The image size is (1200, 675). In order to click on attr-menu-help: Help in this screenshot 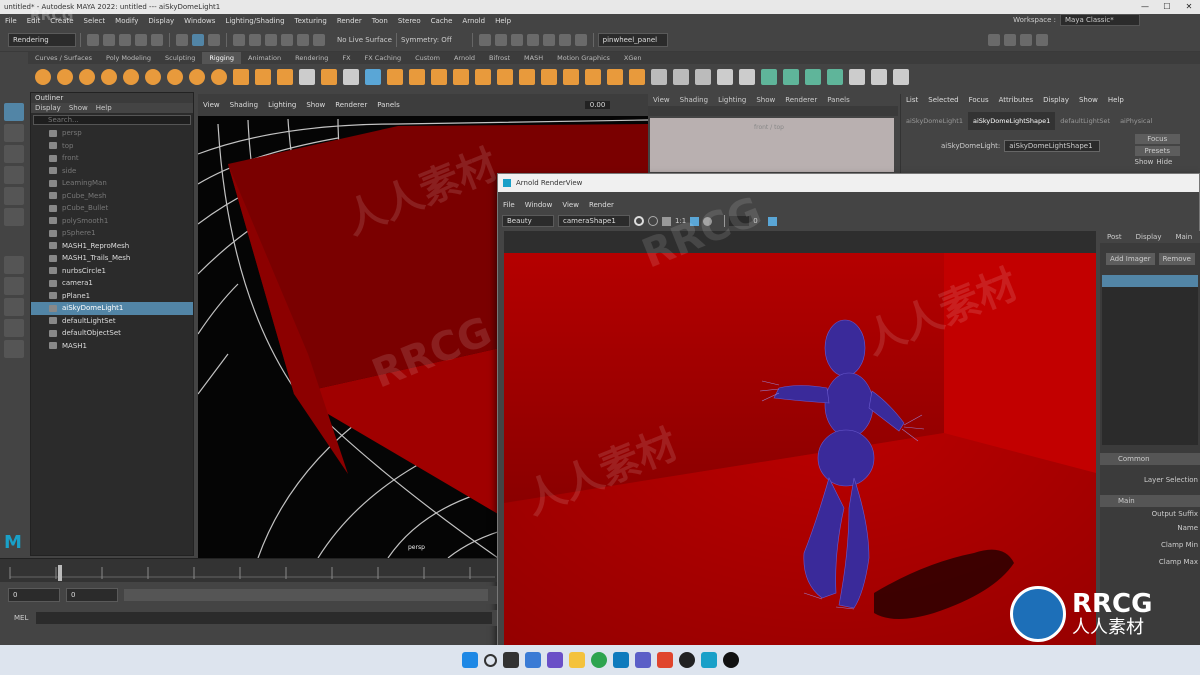, I will do `click(1116, 100)`.